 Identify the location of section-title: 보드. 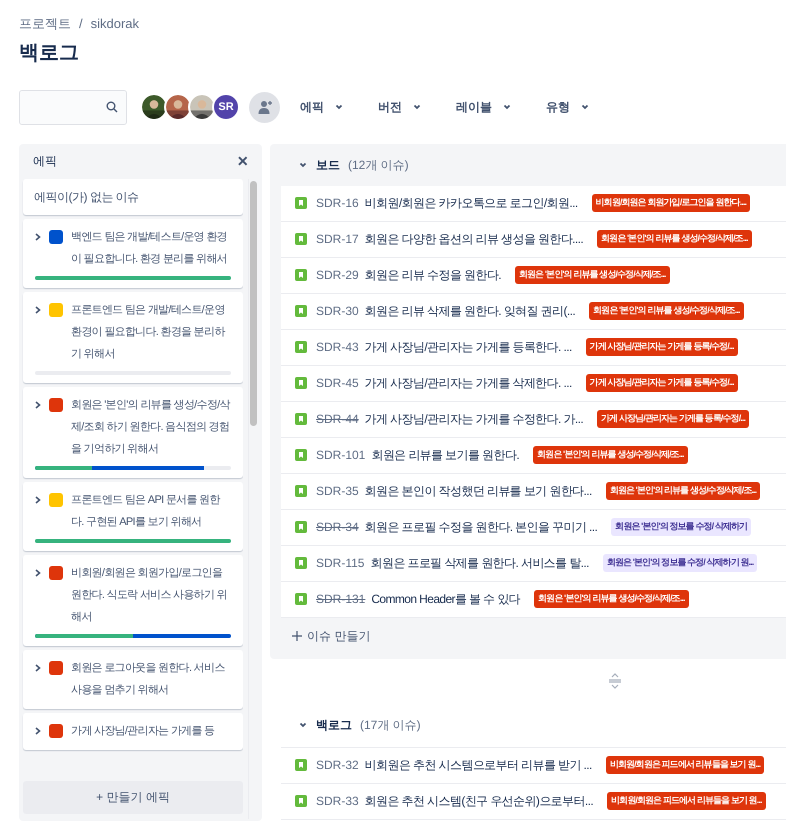
(328, 165).